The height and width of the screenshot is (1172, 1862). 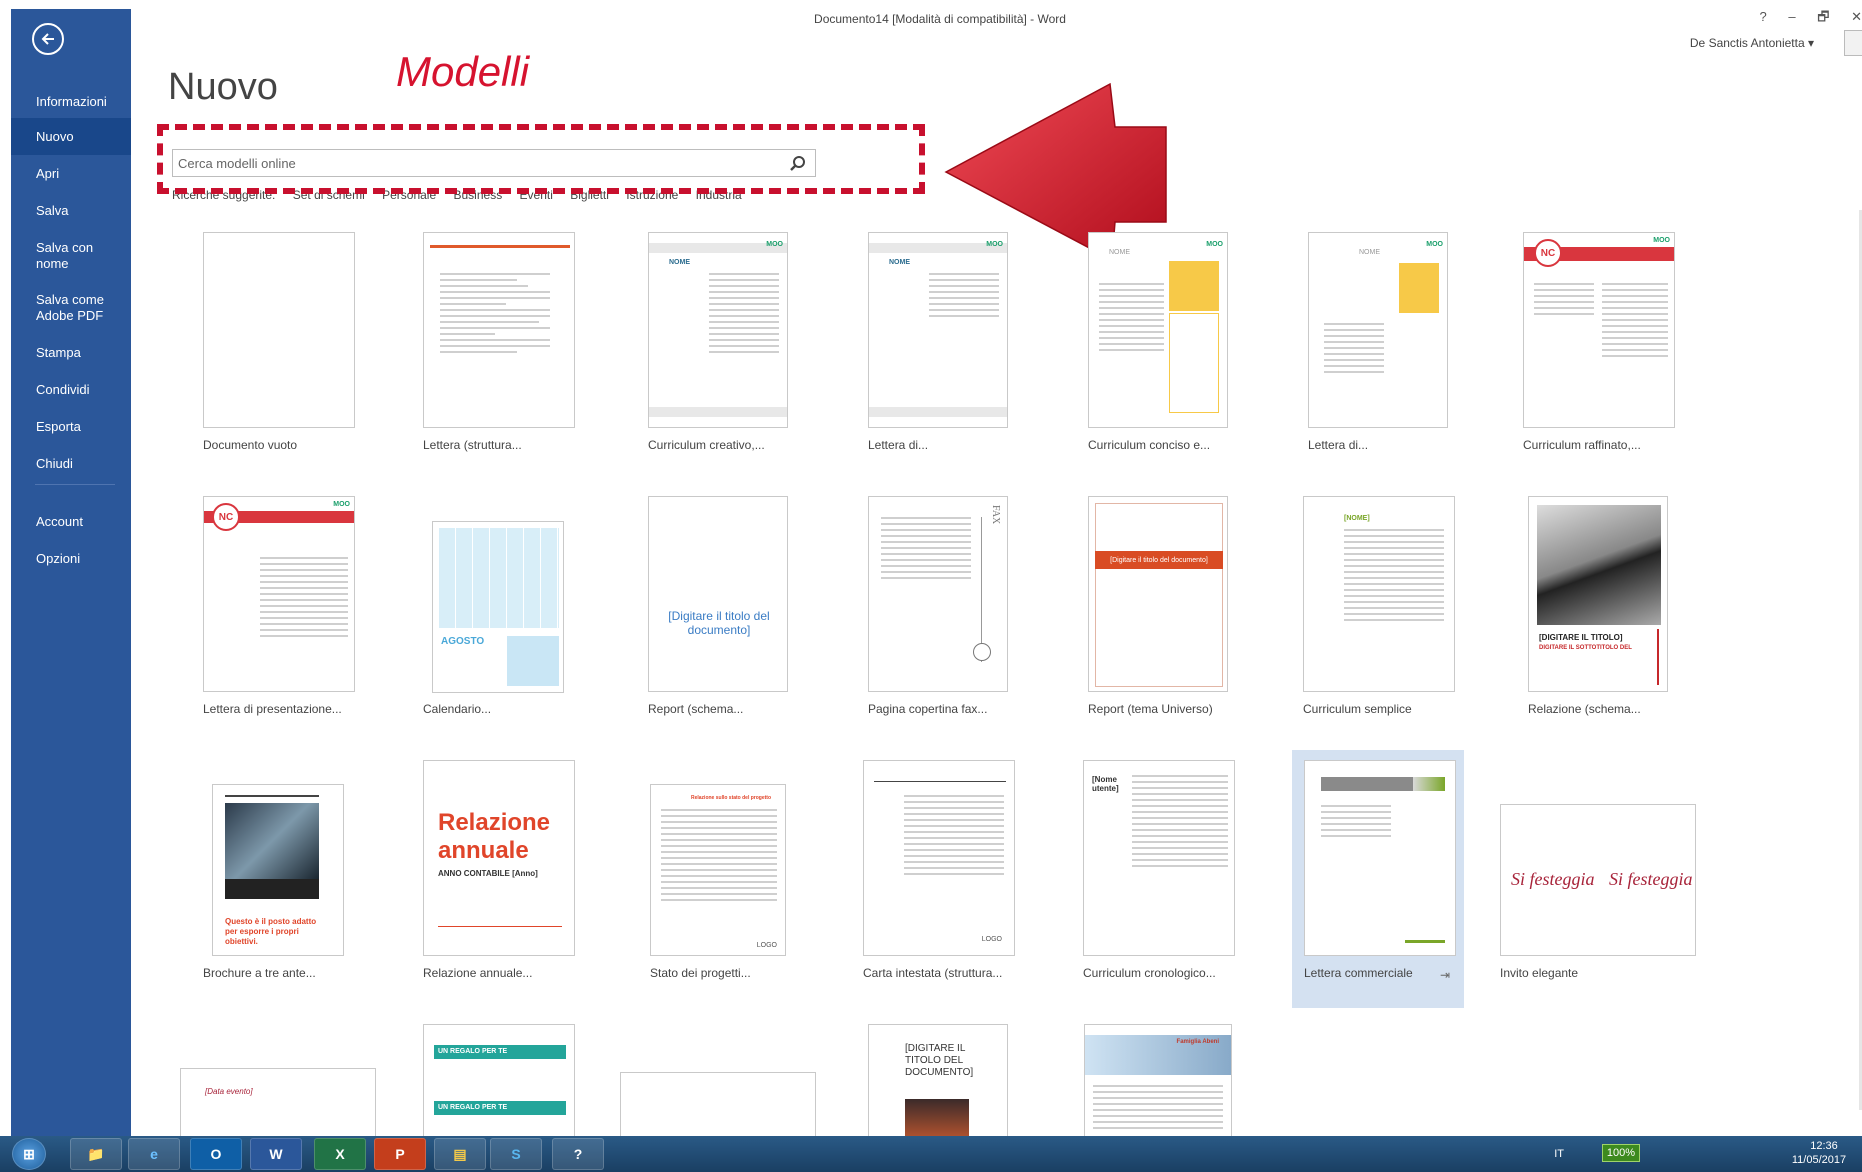 I want to click on nav-esporta: Esporta, so click(x=71, y=427).